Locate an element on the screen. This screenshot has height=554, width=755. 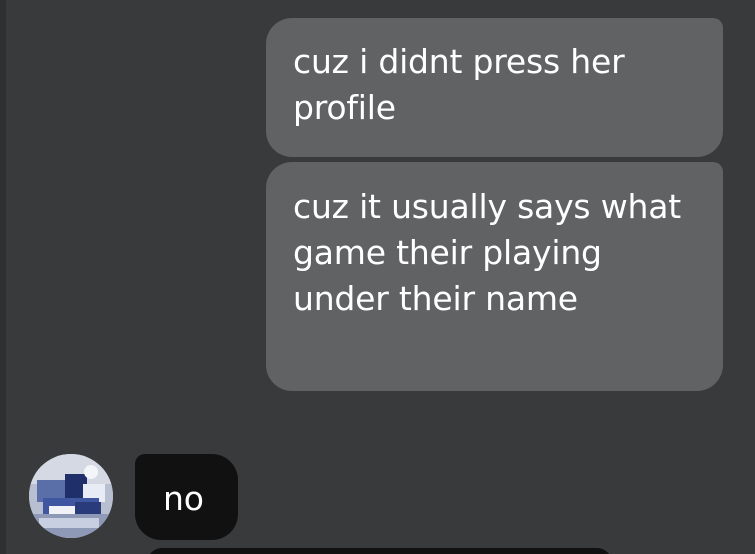
message-text: cuz i didnt press her profile is located at coordinates (459, 84).